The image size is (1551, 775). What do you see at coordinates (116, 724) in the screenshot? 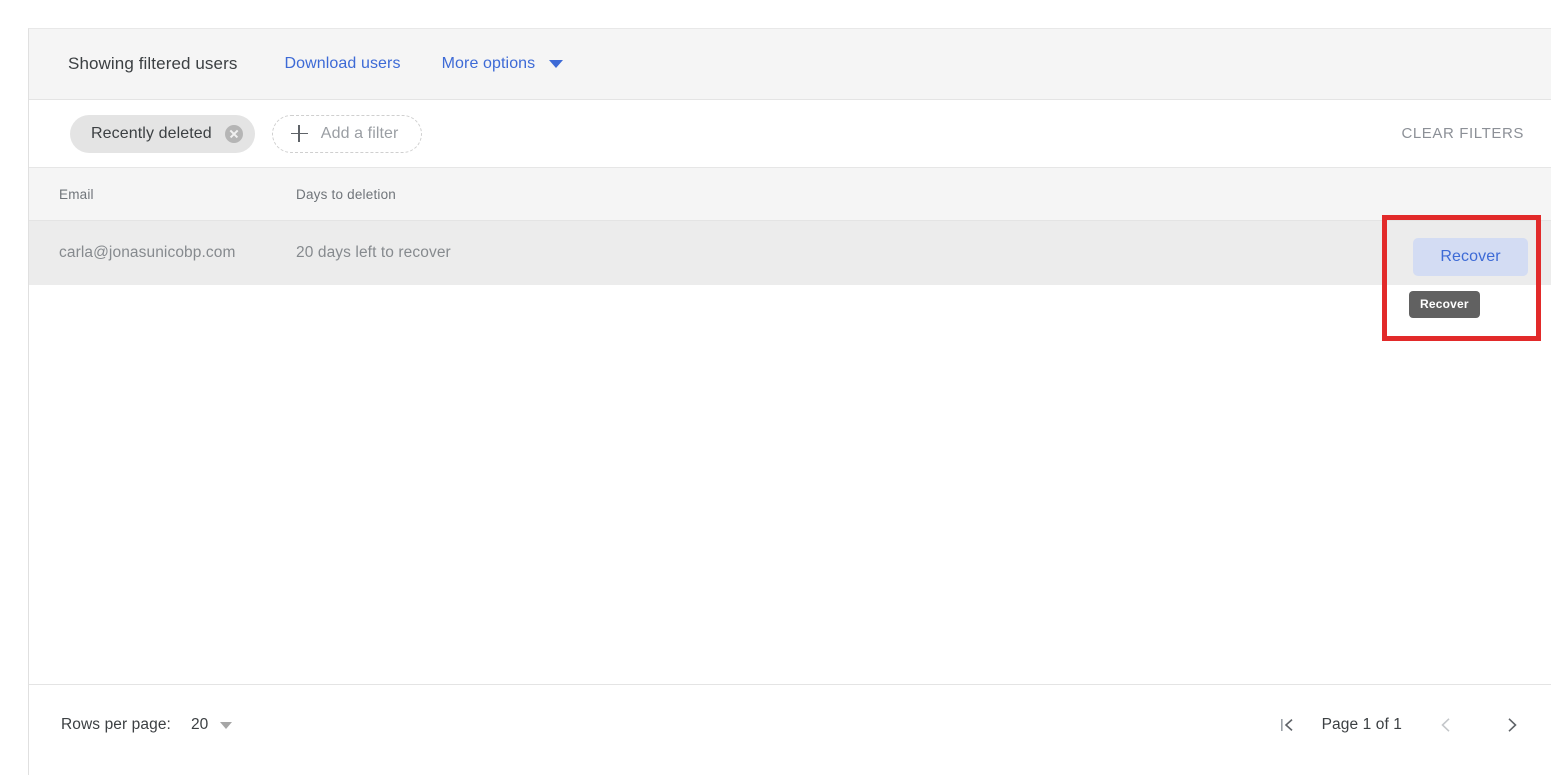
I see `rows-per-page-label: Rows per page:` at bounding box center [116, 724].